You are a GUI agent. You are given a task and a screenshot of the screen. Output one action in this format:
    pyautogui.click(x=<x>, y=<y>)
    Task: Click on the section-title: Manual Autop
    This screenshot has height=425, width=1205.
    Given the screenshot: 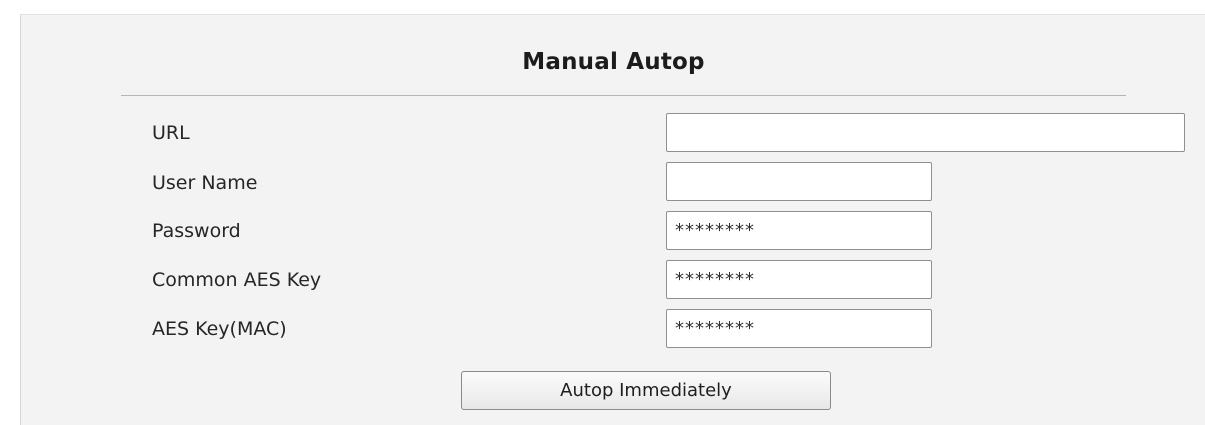 What is the action you would take?
    pyautogui.click(x=613, y=62)
    